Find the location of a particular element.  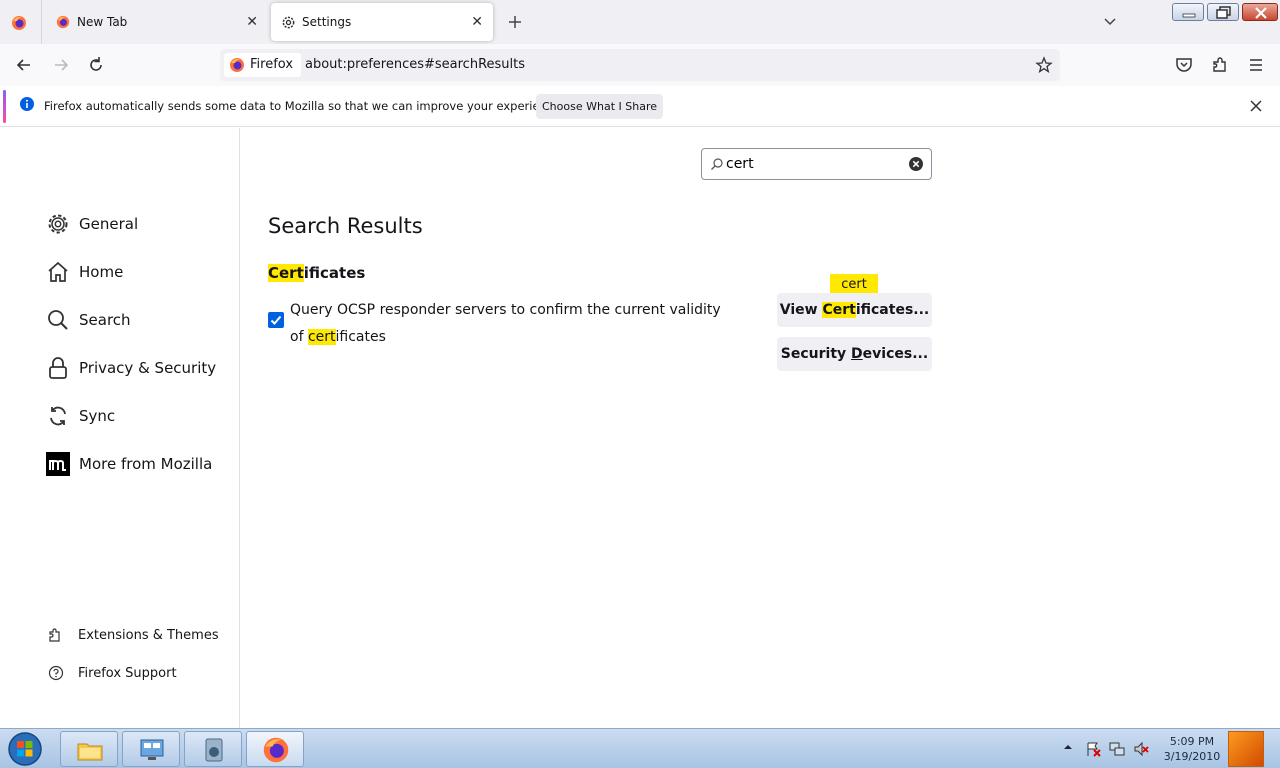

sidebar-item-home: Home is located at coordinates (141, 272).